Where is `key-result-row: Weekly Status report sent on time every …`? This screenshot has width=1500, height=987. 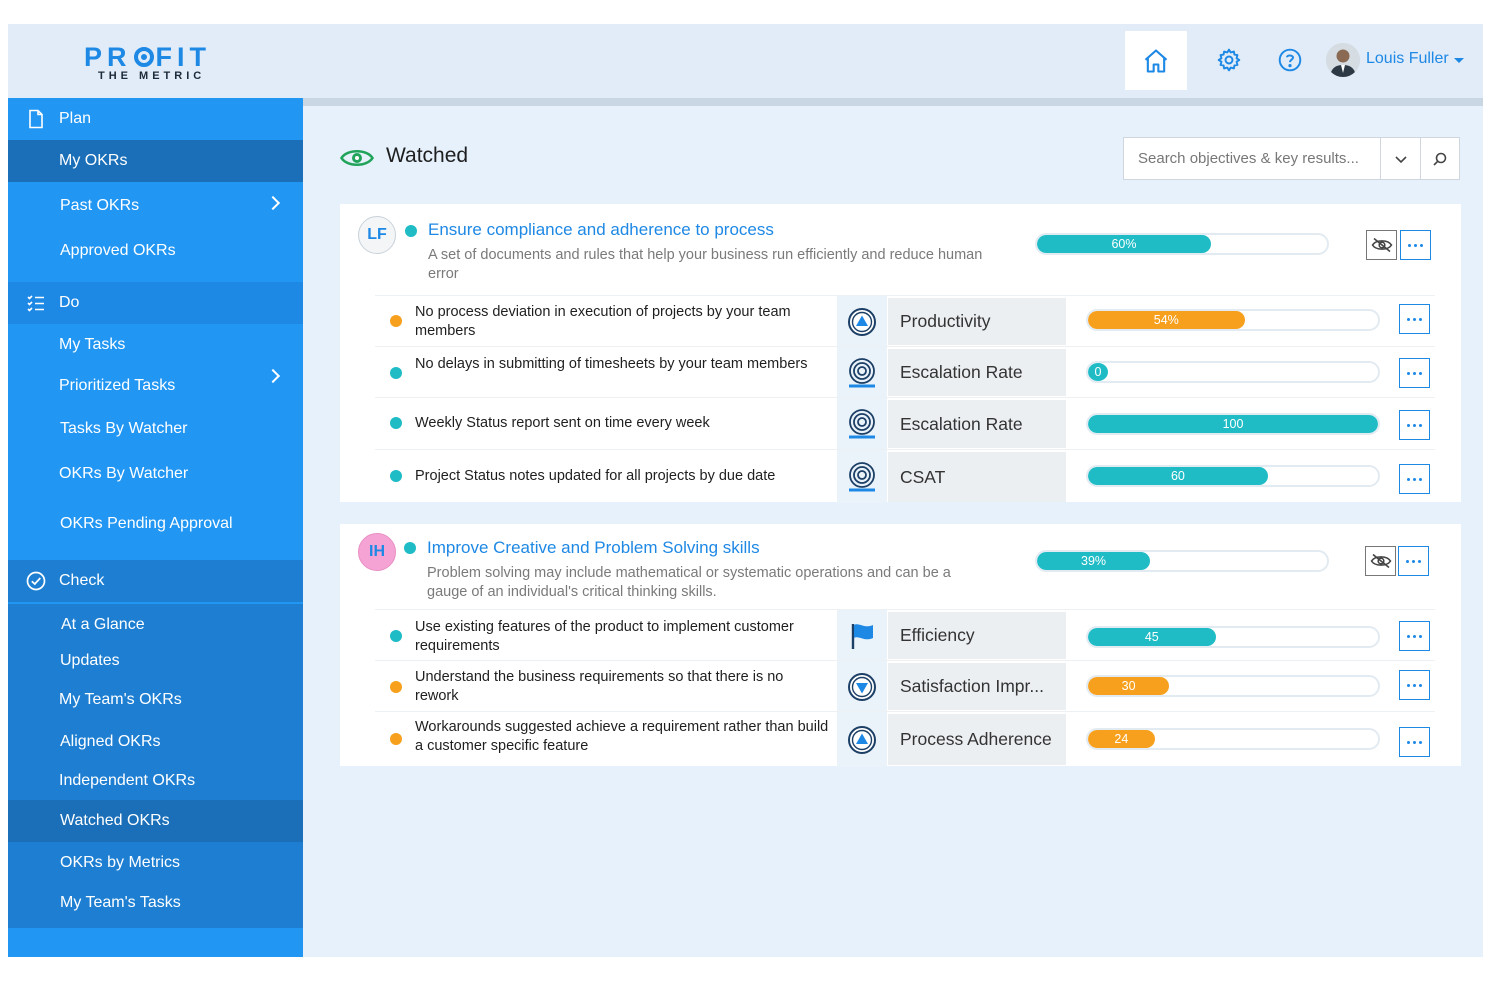 key-result-row: Weekly Status report sent on time every … is located at coordinates (905, 423).